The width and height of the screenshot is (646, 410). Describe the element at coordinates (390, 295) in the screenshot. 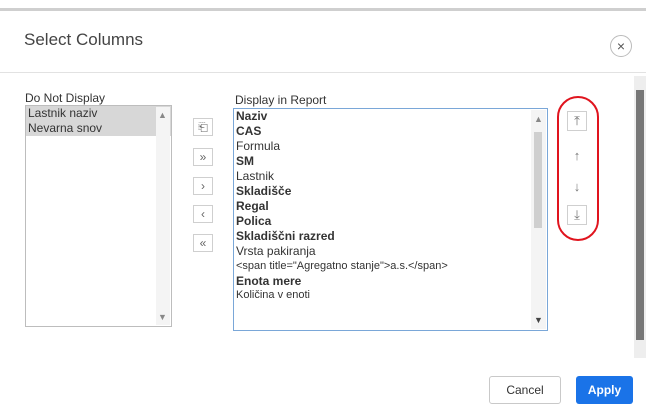

I see `list-item: Količina v enoti` at that location.